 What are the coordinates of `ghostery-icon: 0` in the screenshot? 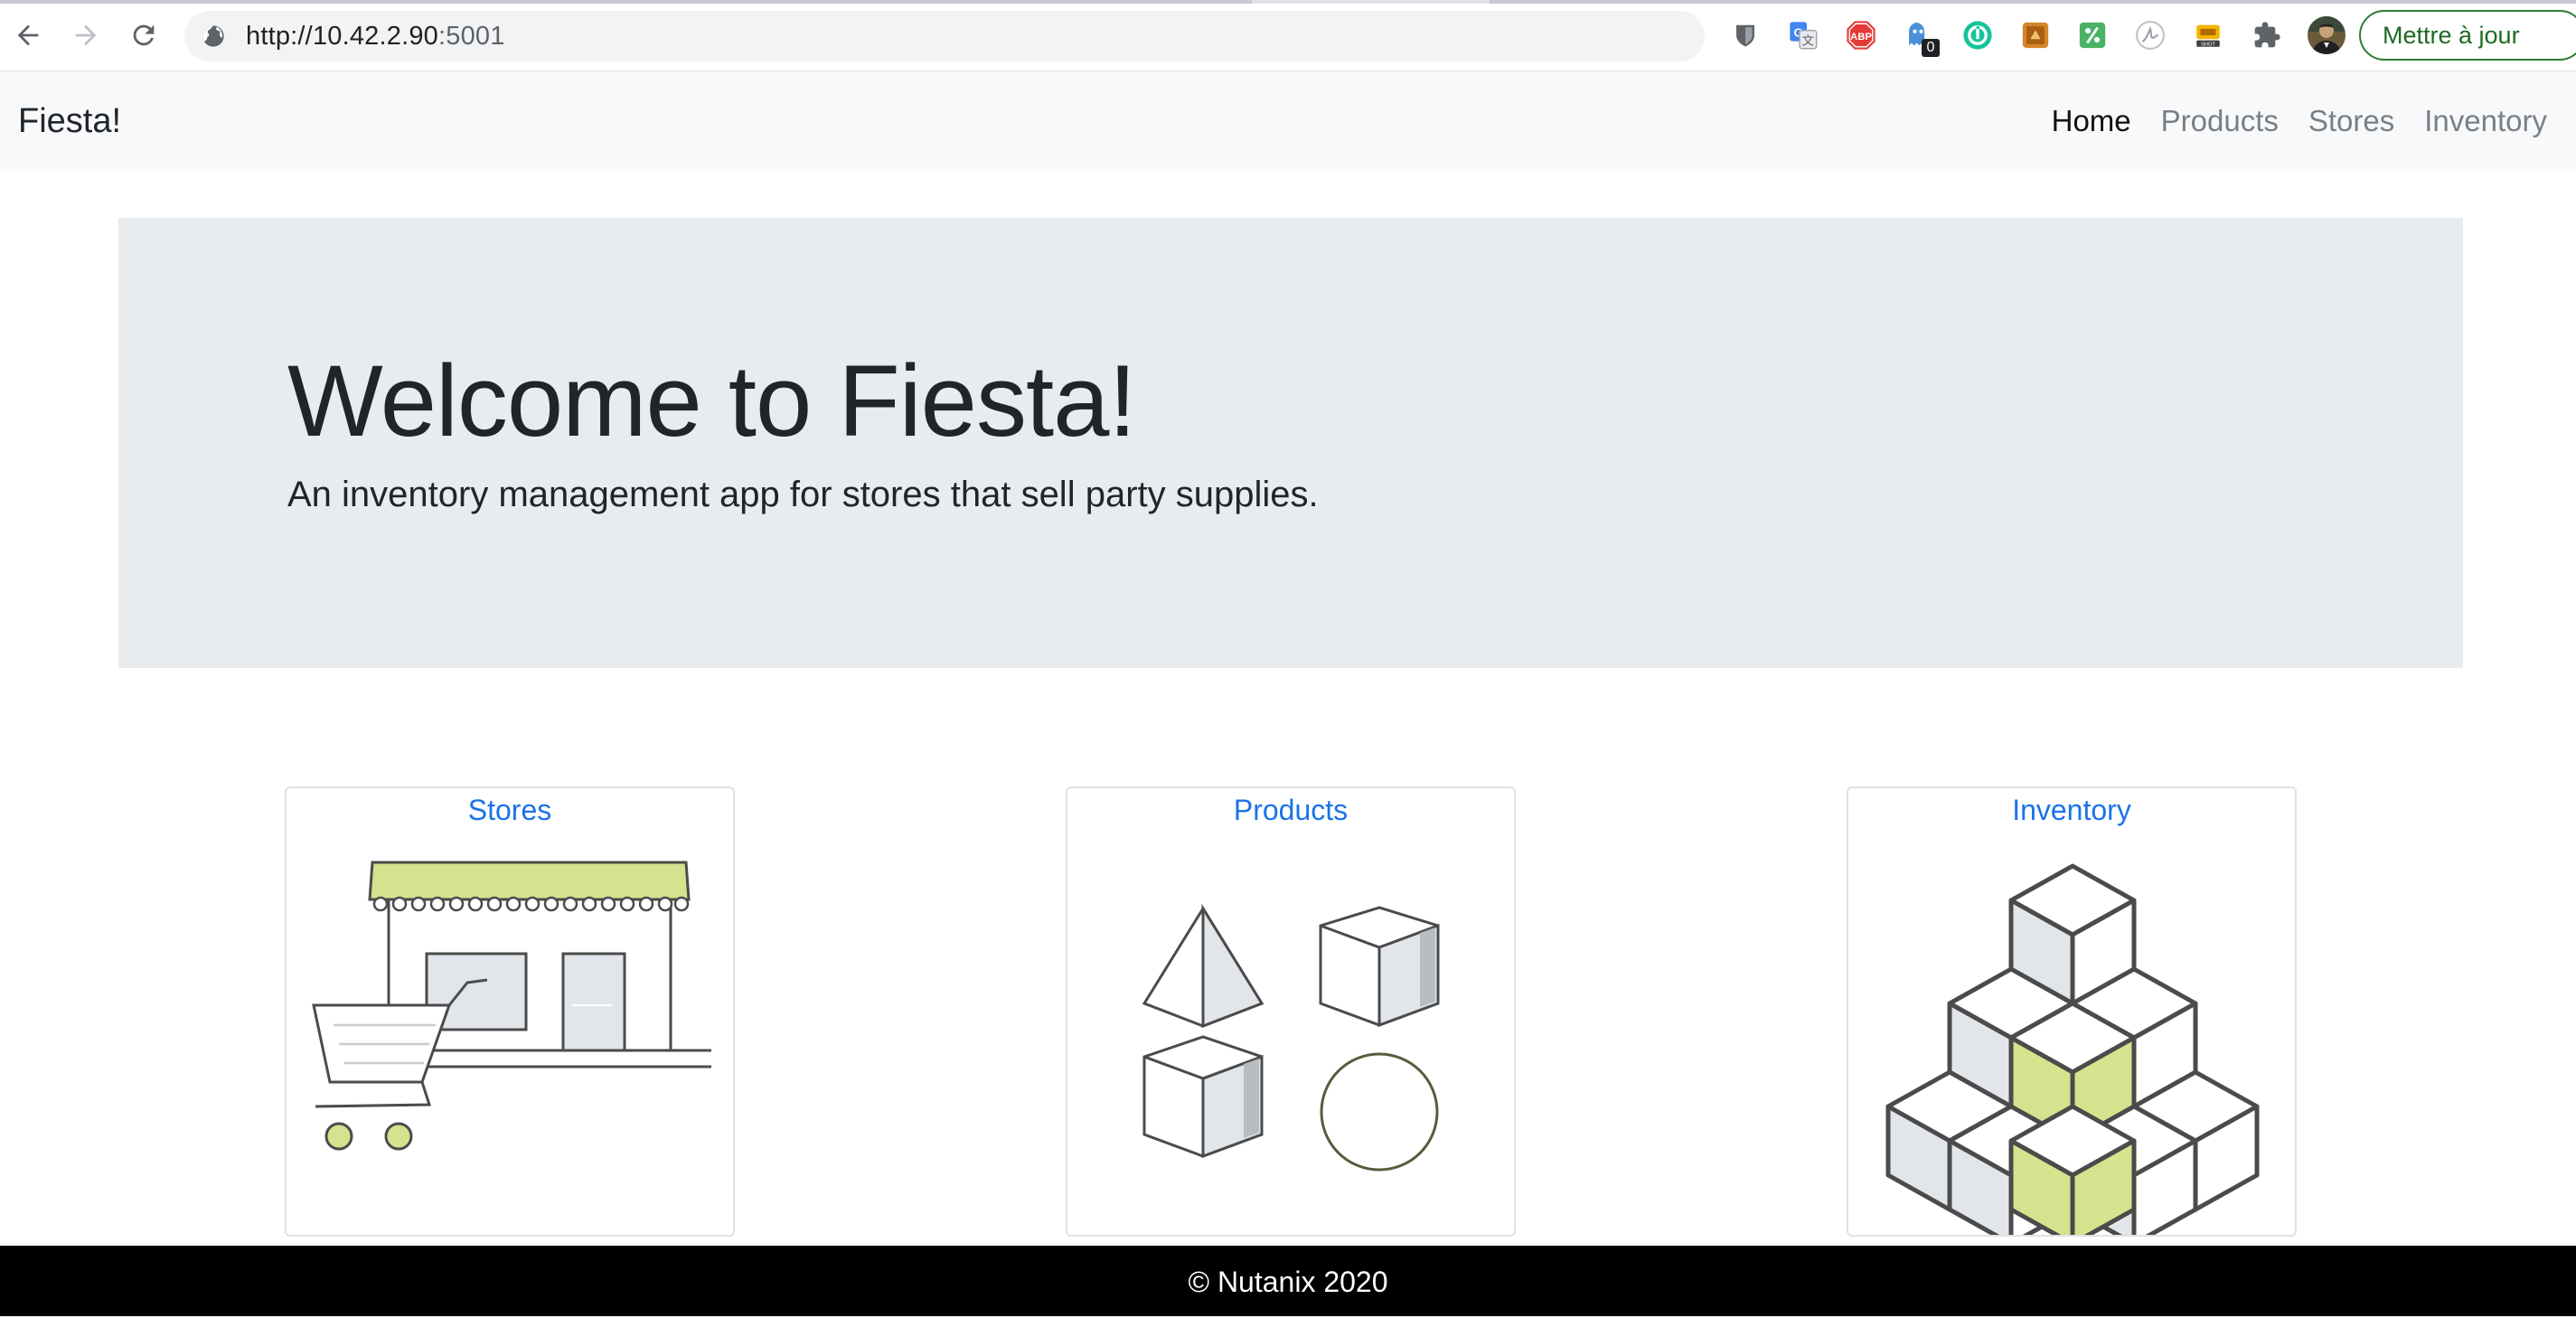 It's located at (1921, 38).